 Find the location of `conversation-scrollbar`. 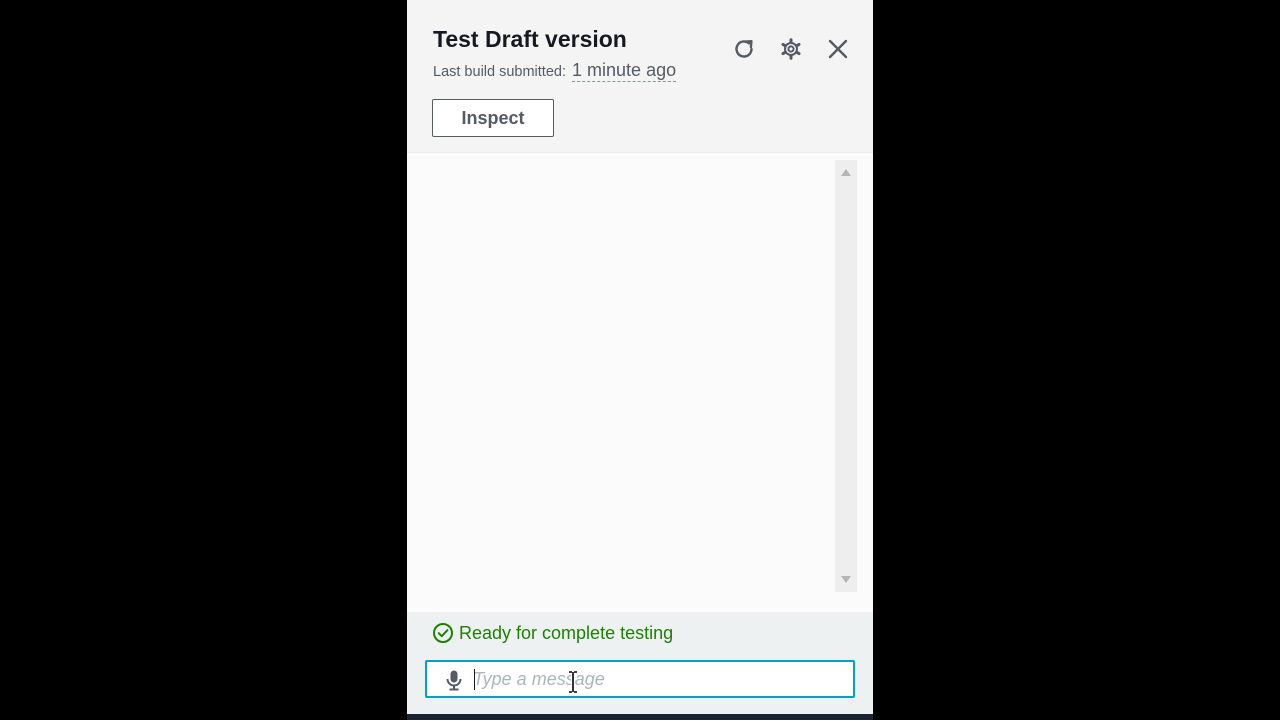

conversation-scrollbar is located at coordinates (846, 376).